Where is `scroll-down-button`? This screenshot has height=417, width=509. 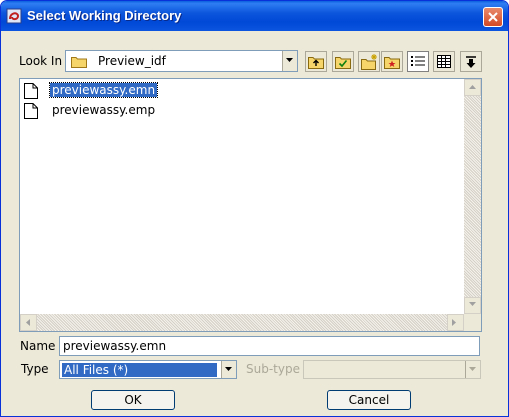
scroll-down-button is located at coordinates (472, 305).